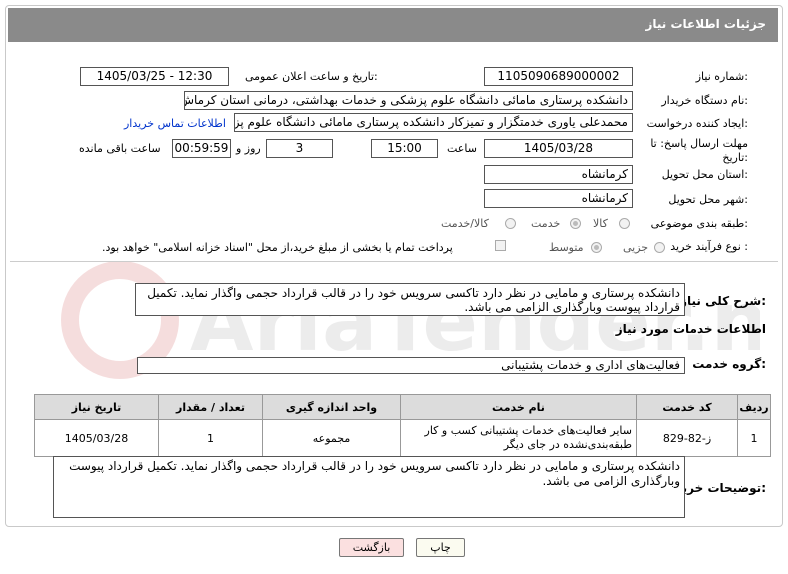 Image resolution: width=788 pixels, height=574 pixels. Describe the element at coordinates (721, 76) in the screenshot. I see `need-number-label: شماره نیاز:` at that location.